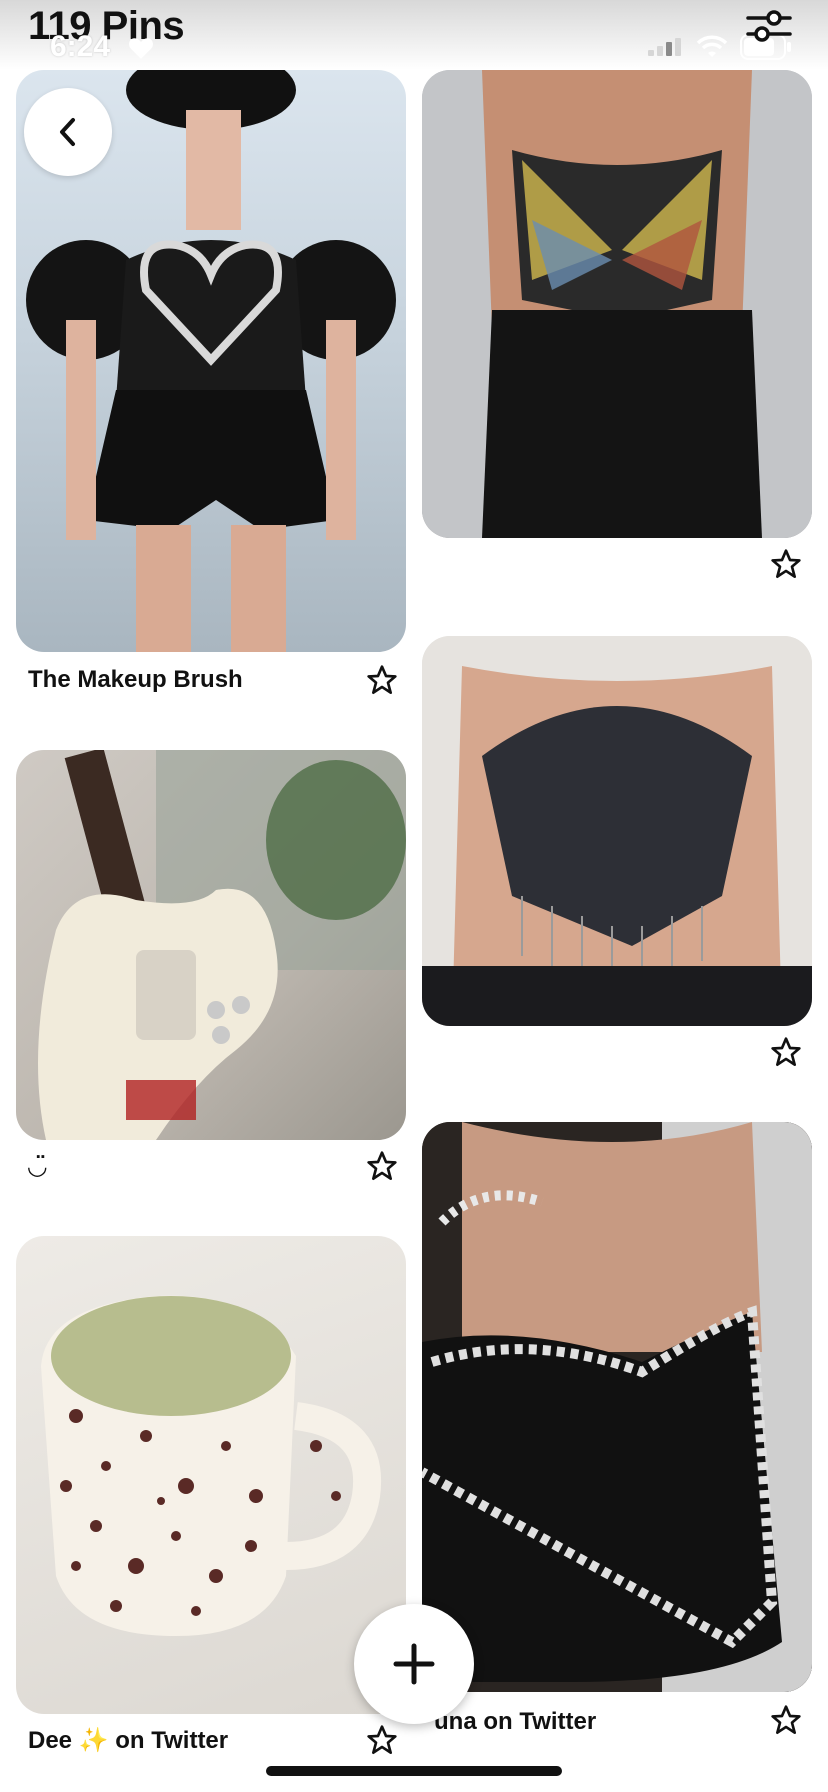 This screenshot has width=828, height=1792. What do you see at coordinates (37, 1166) in the screenshot?
I see `pin-caption: ◡̈` at bounding box center [37, 1166].